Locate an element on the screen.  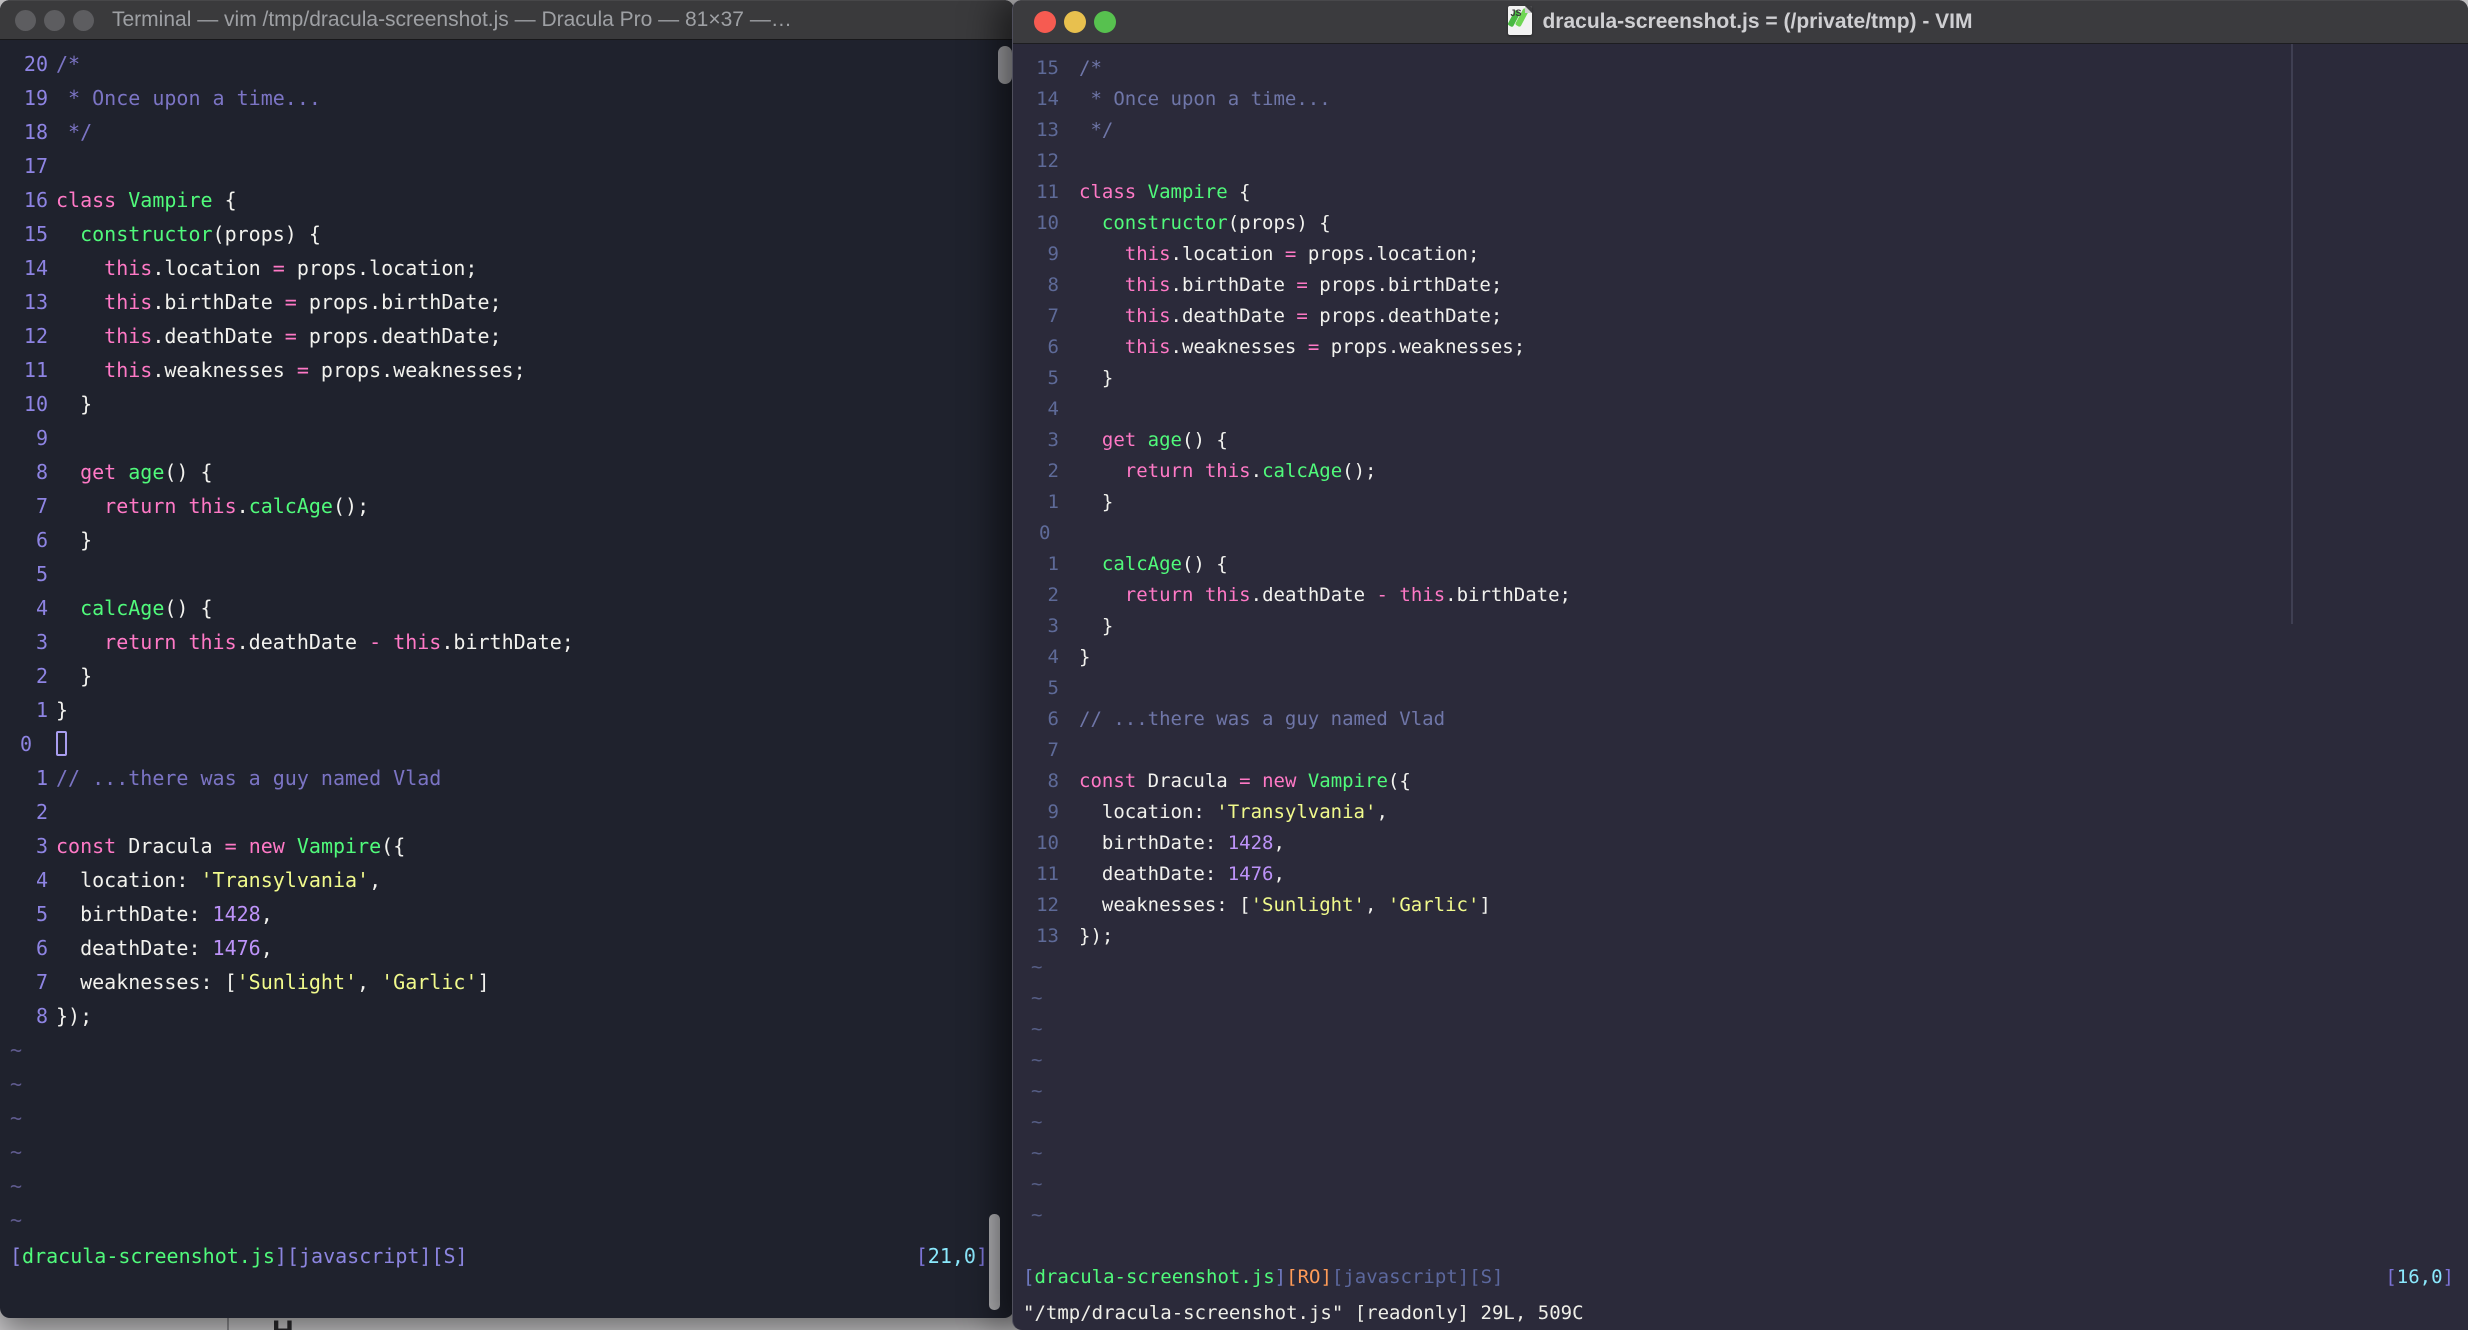
line-number: 7 is located at coordinates (41, 506).